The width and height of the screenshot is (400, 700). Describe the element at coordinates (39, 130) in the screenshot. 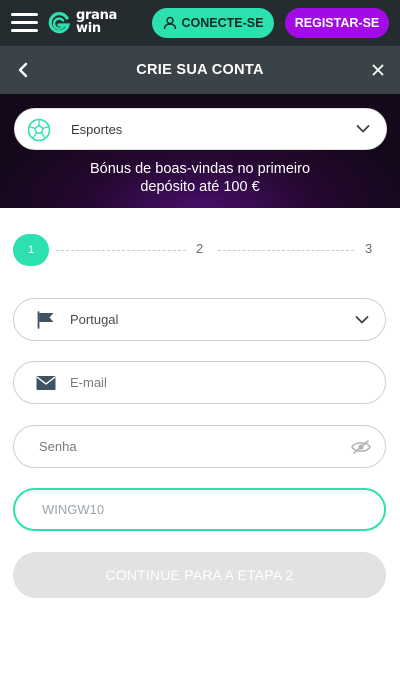

I see `soccer-ball-icon` at that location.